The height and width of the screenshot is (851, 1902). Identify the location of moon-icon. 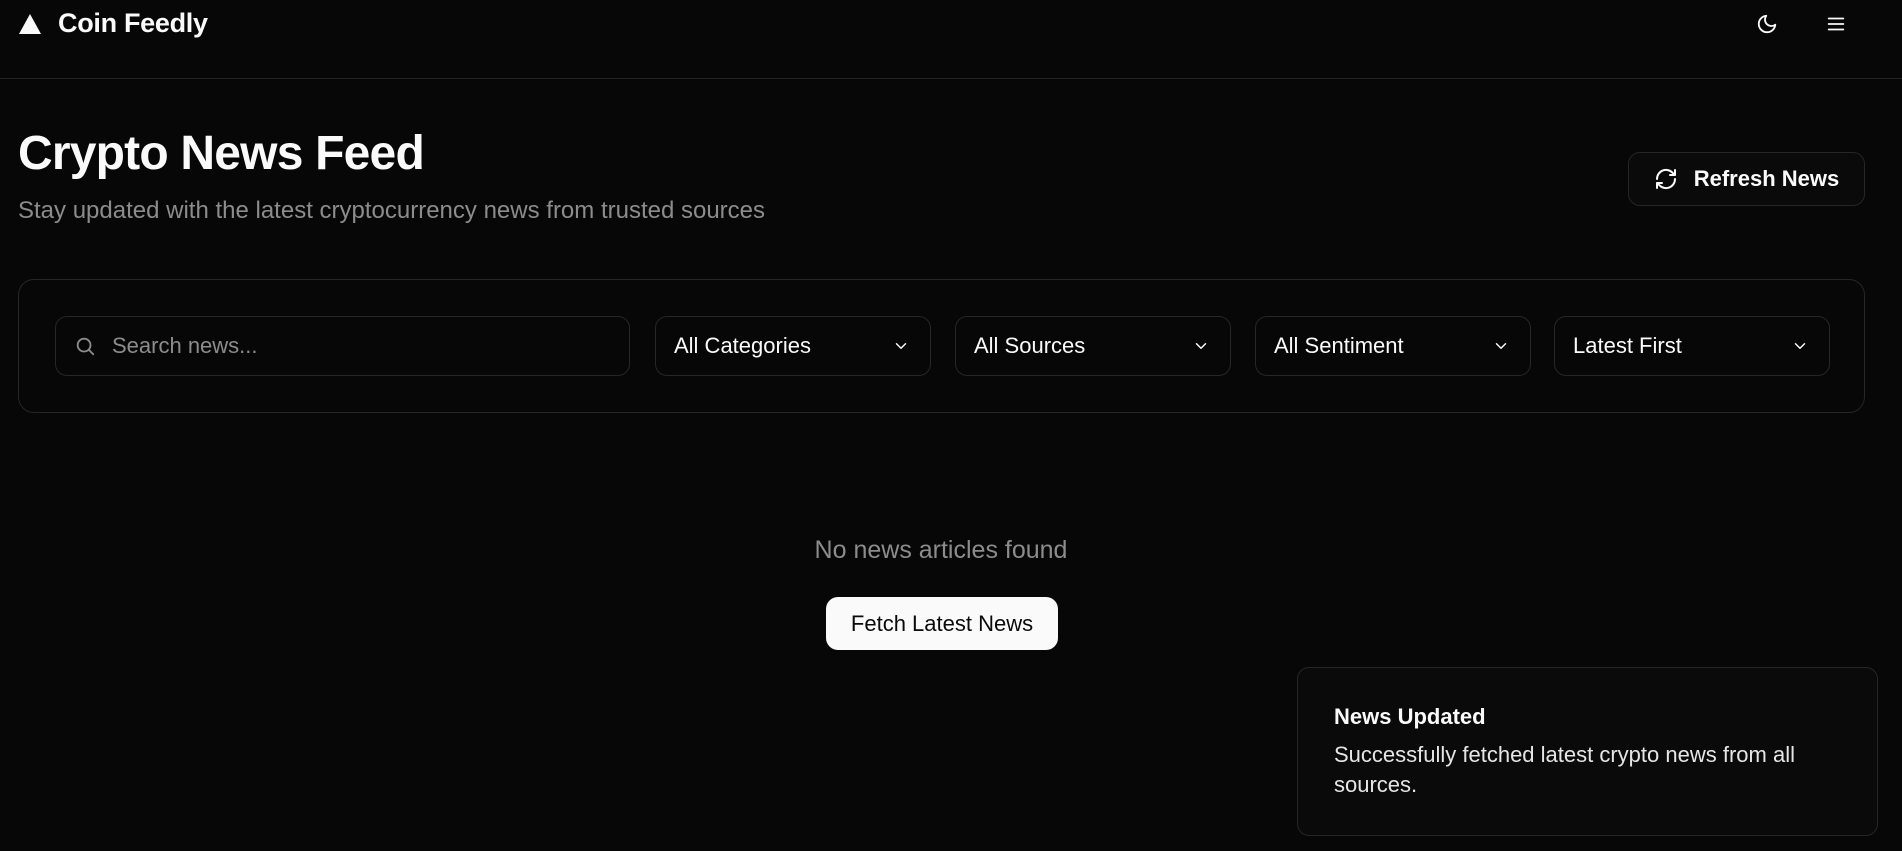
(1767, 24).